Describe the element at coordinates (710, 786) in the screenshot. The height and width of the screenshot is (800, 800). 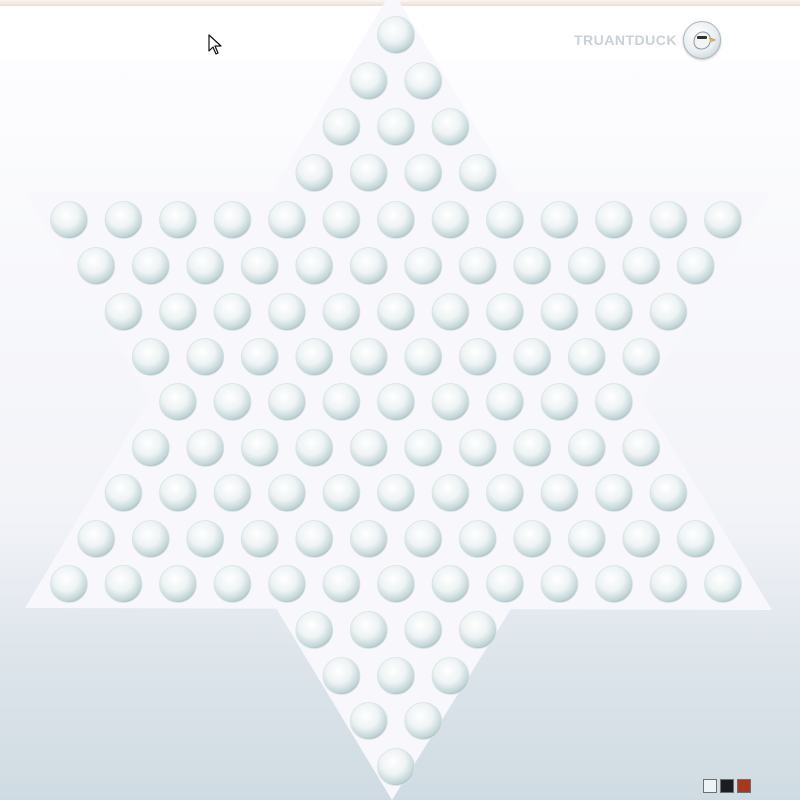
I see `white-theme-swatch` at that location.